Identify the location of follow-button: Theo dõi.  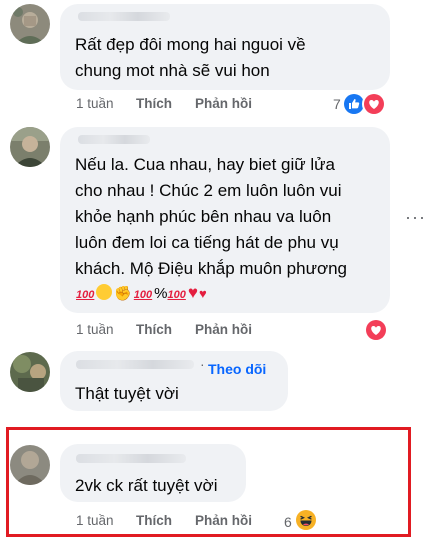
(237, 369).